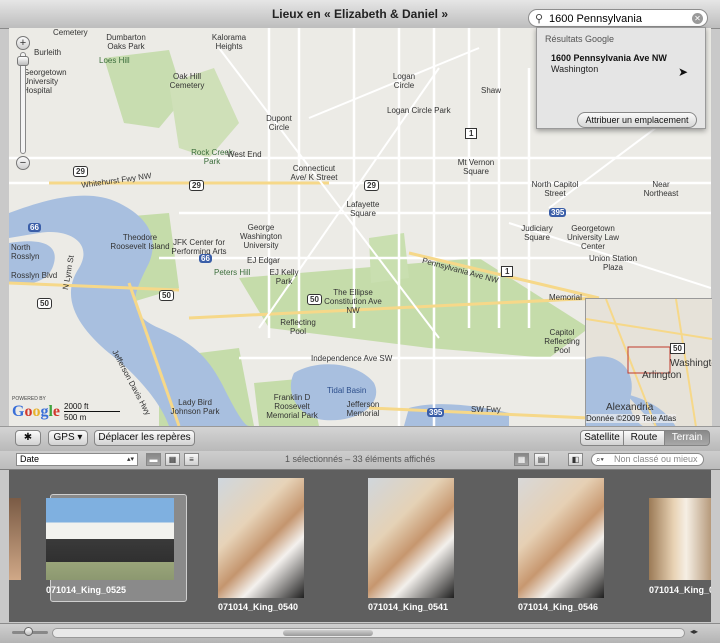 This screenshot has height=643, width=720. Describe the element at coordinates (114, 60) in the screenshot. I see `map-label-loes: Loes Hill` at that location.